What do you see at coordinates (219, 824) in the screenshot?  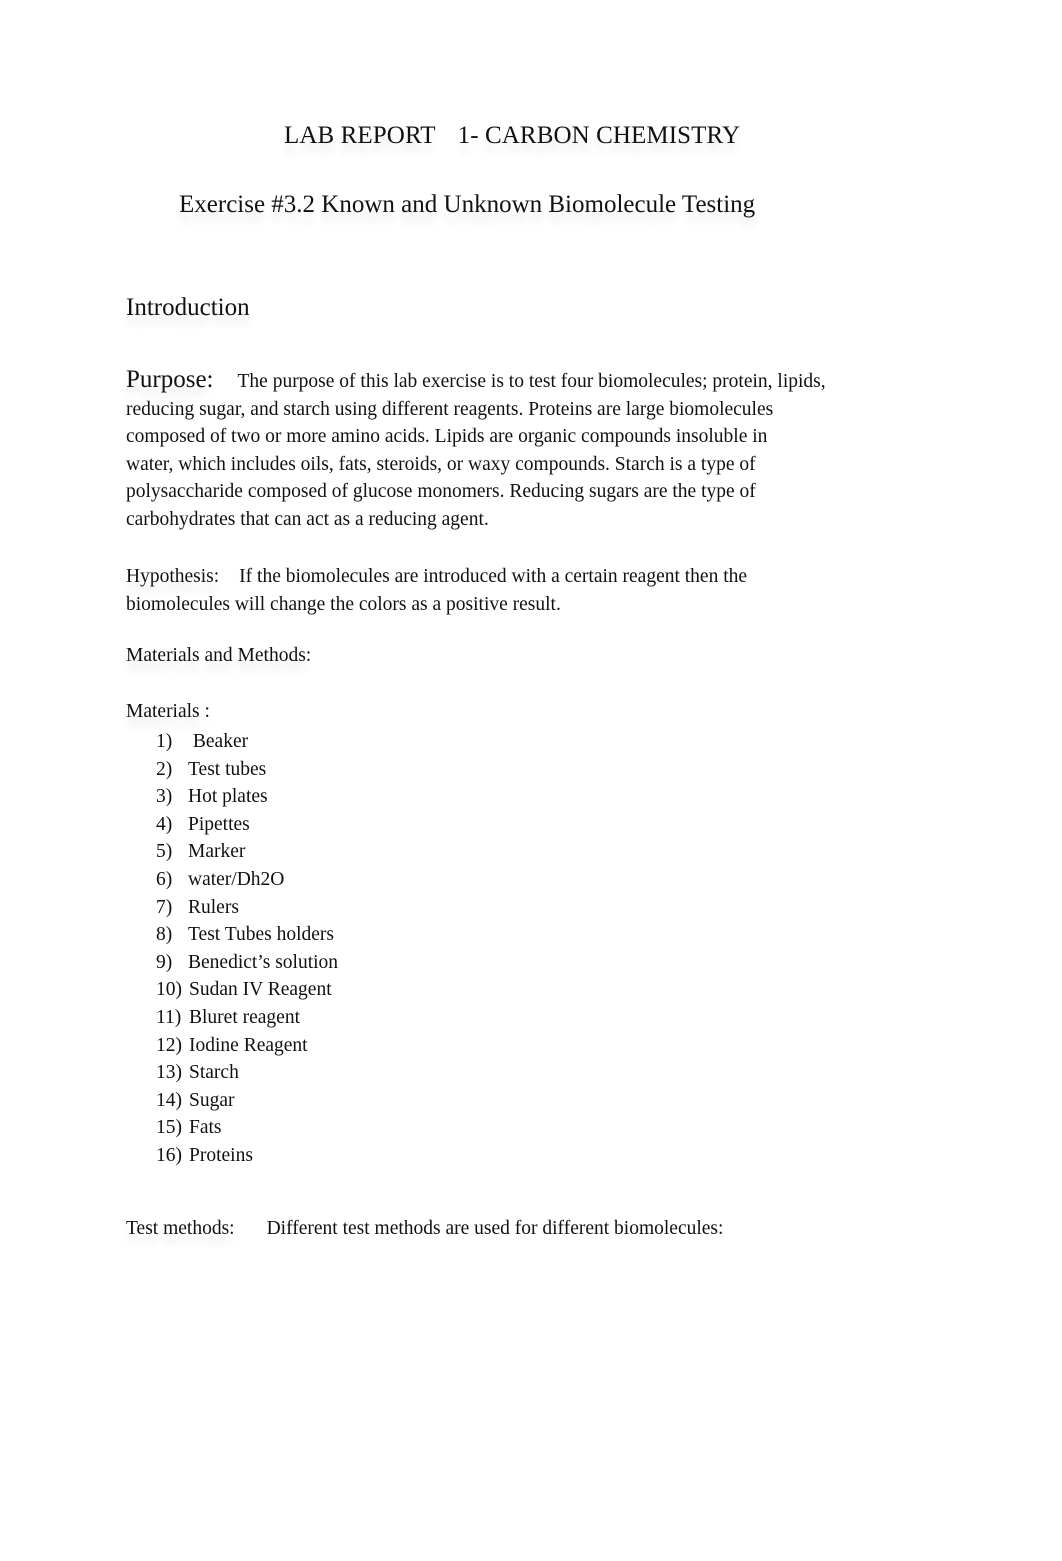 I see `list-item-text: Pipettes` at bounding box center [219, 824].